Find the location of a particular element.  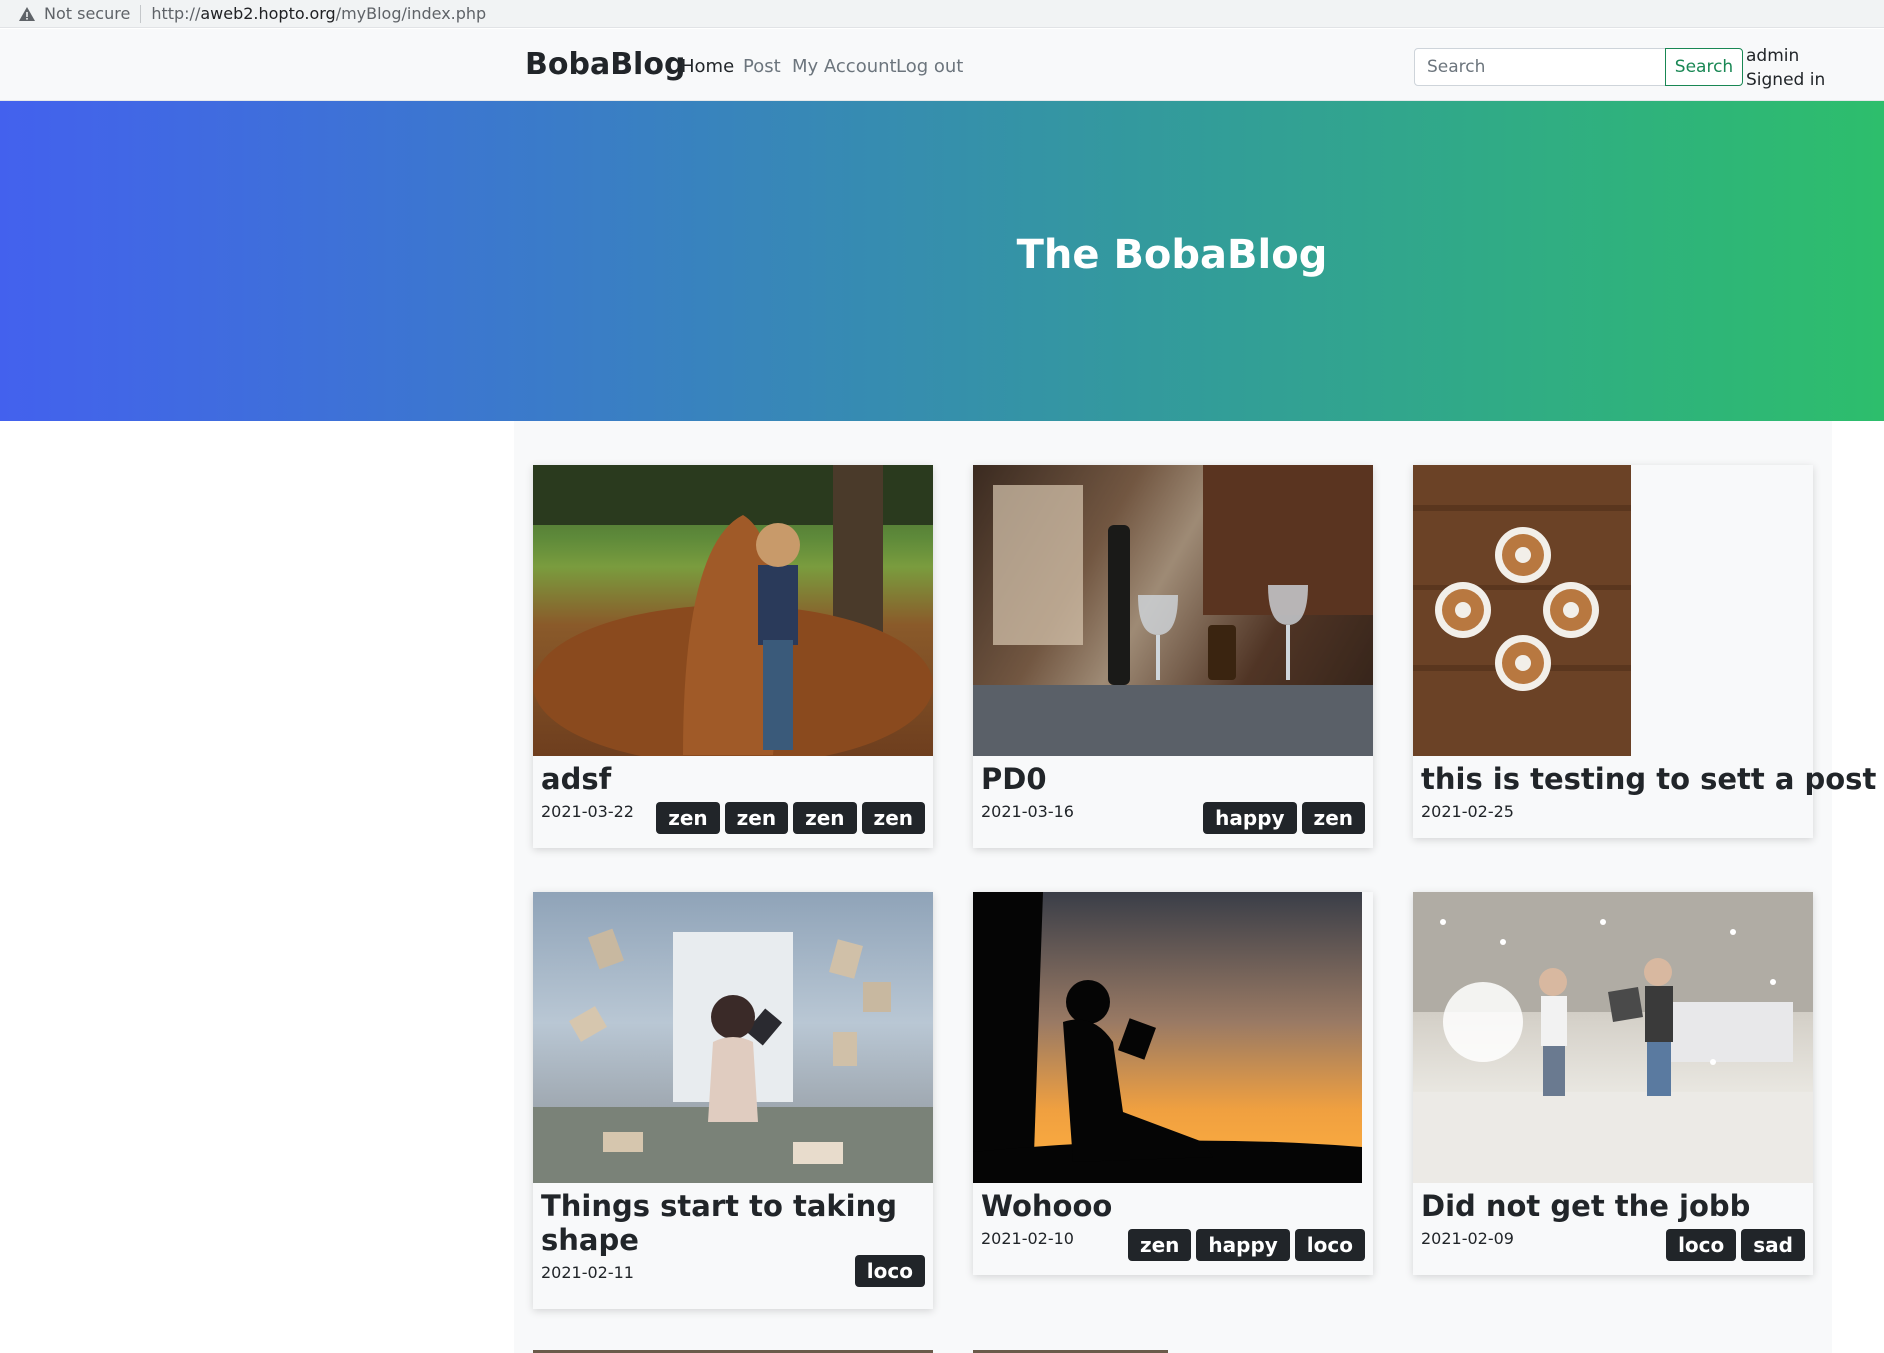

url-text: http://aweb2.hopto.org/myBlog/index.php is located at coordinates (318, 13).